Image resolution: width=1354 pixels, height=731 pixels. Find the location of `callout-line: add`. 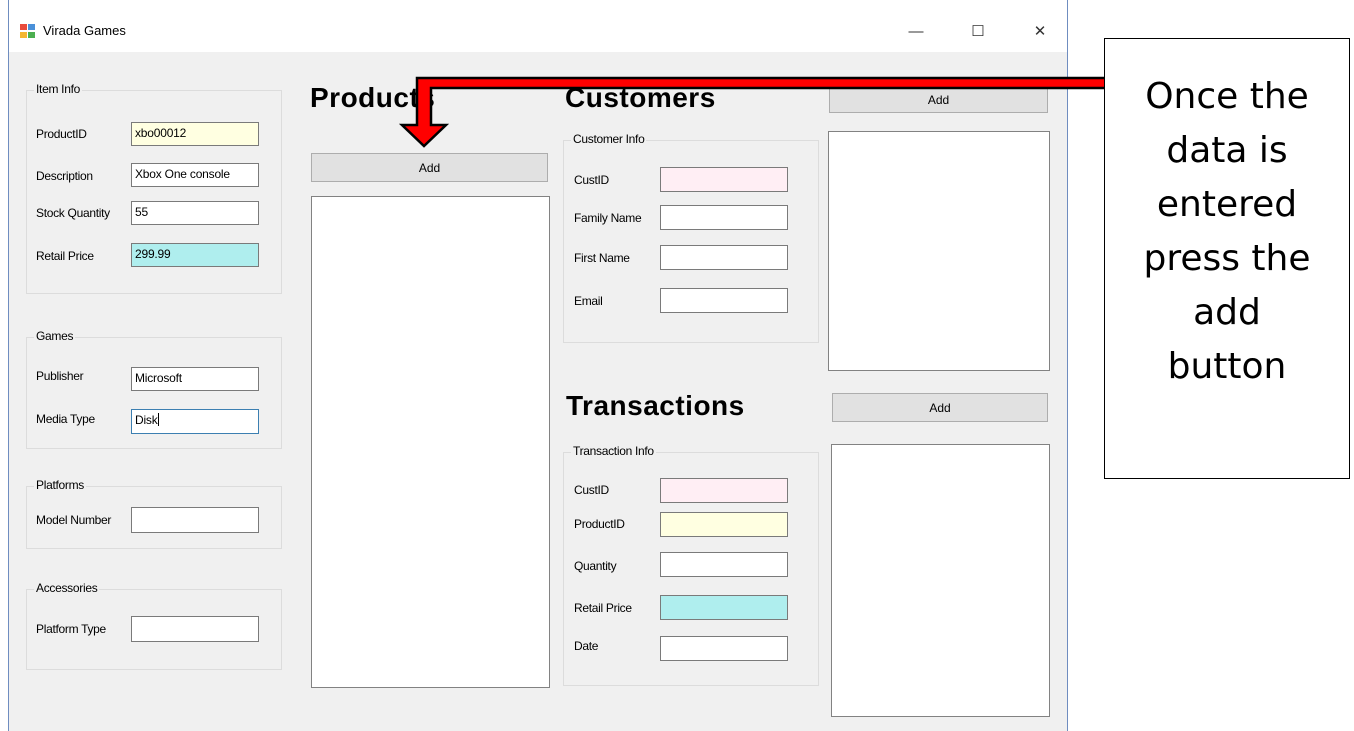

callout-line: add is located at coordinates (1227, 312).